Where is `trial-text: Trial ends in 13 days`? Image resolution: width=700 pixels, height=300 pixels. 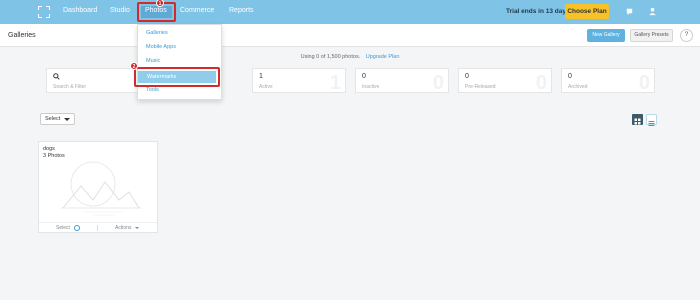
trial-text: Trial ends in 13 days is located at coordinates (538, 11).